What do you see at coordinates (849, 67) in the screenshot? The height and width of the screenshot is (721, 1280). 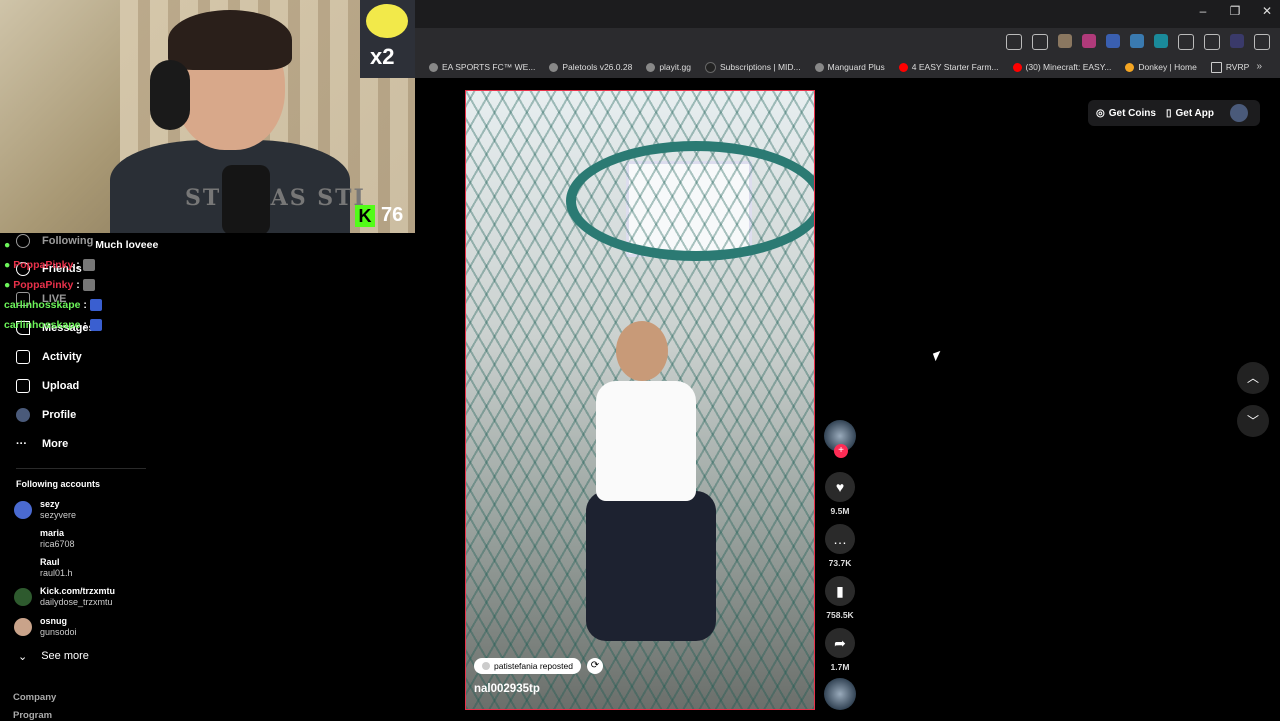 I see `bookmark: Manguard Plus` at bounding box center [849, 67].